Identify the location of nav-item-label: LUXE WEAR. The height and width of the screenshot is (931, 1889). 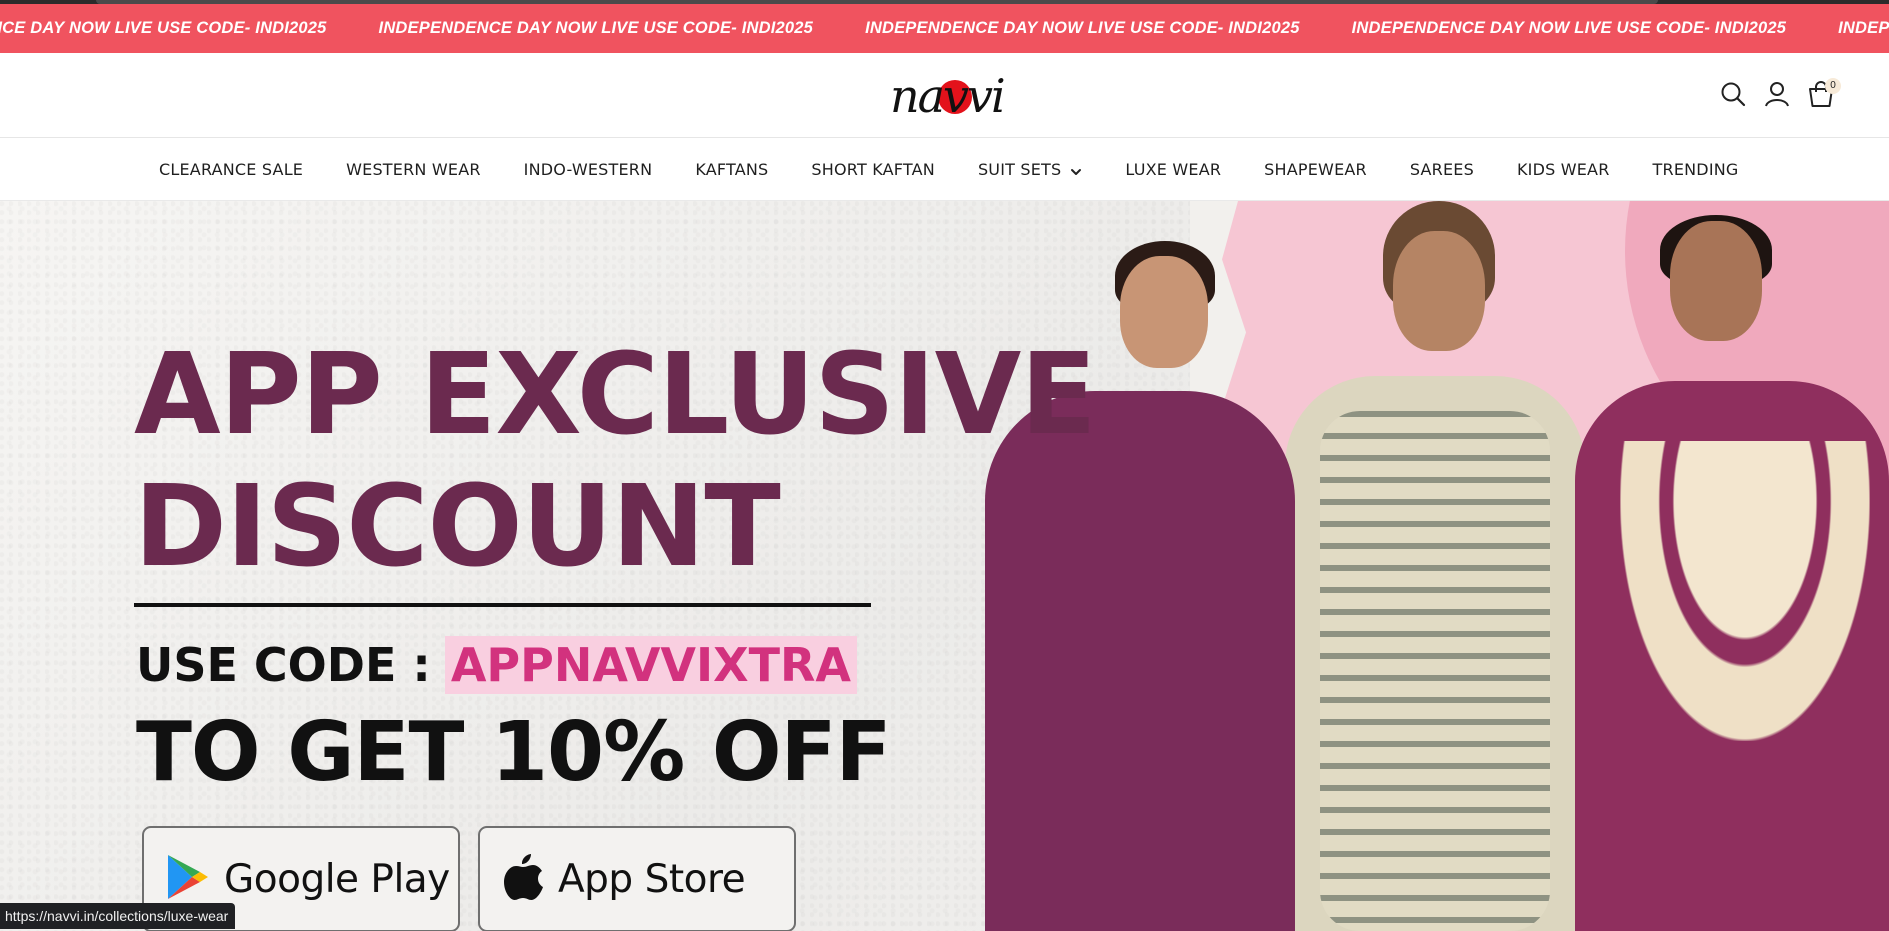
(1173, 169).